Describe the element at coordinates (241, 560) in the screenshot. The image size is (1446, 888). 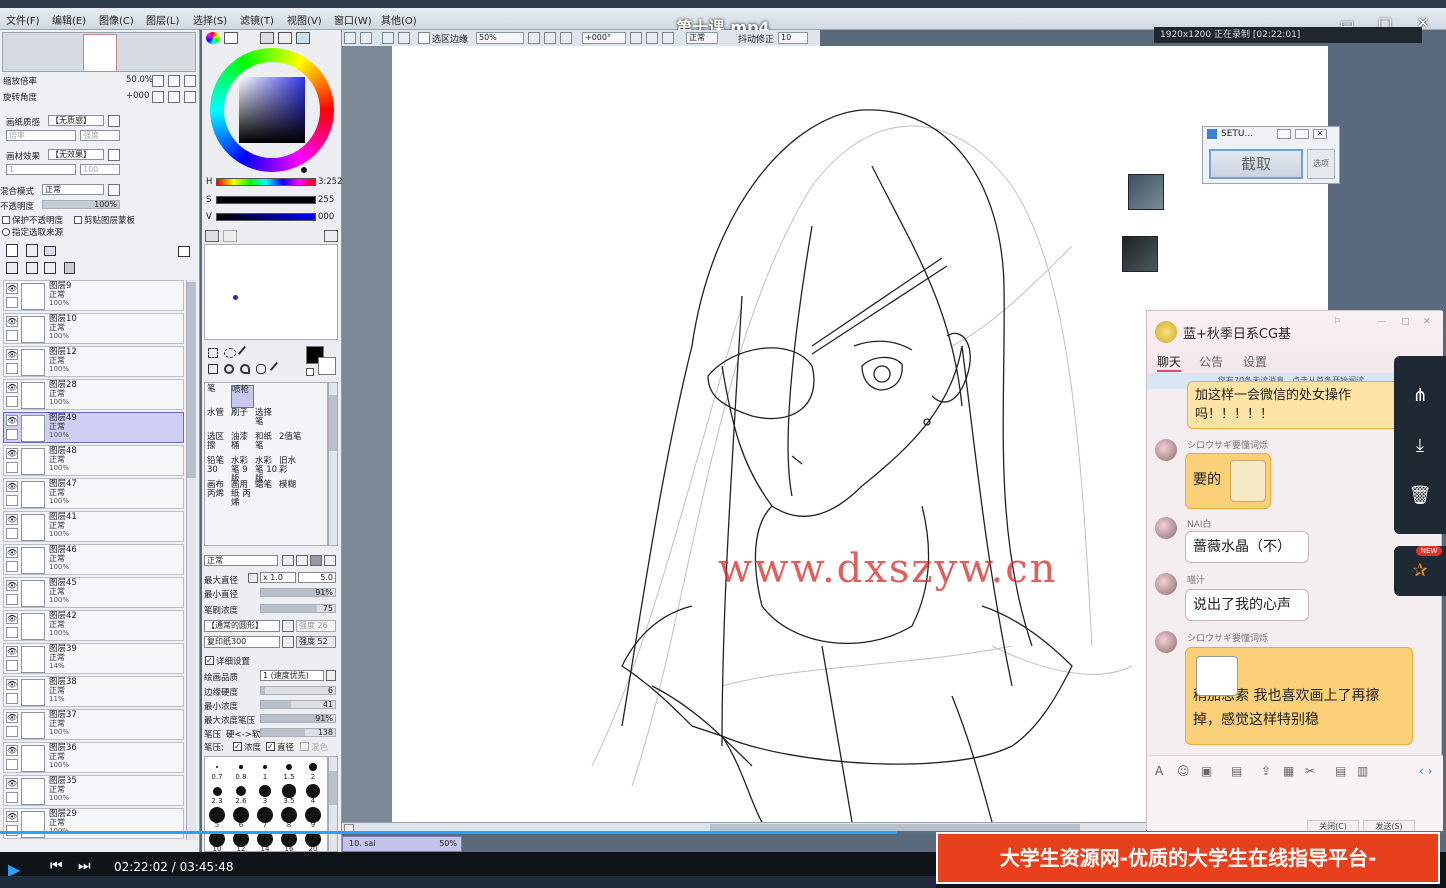
I see `brush-mode-select: 正常` at that location.